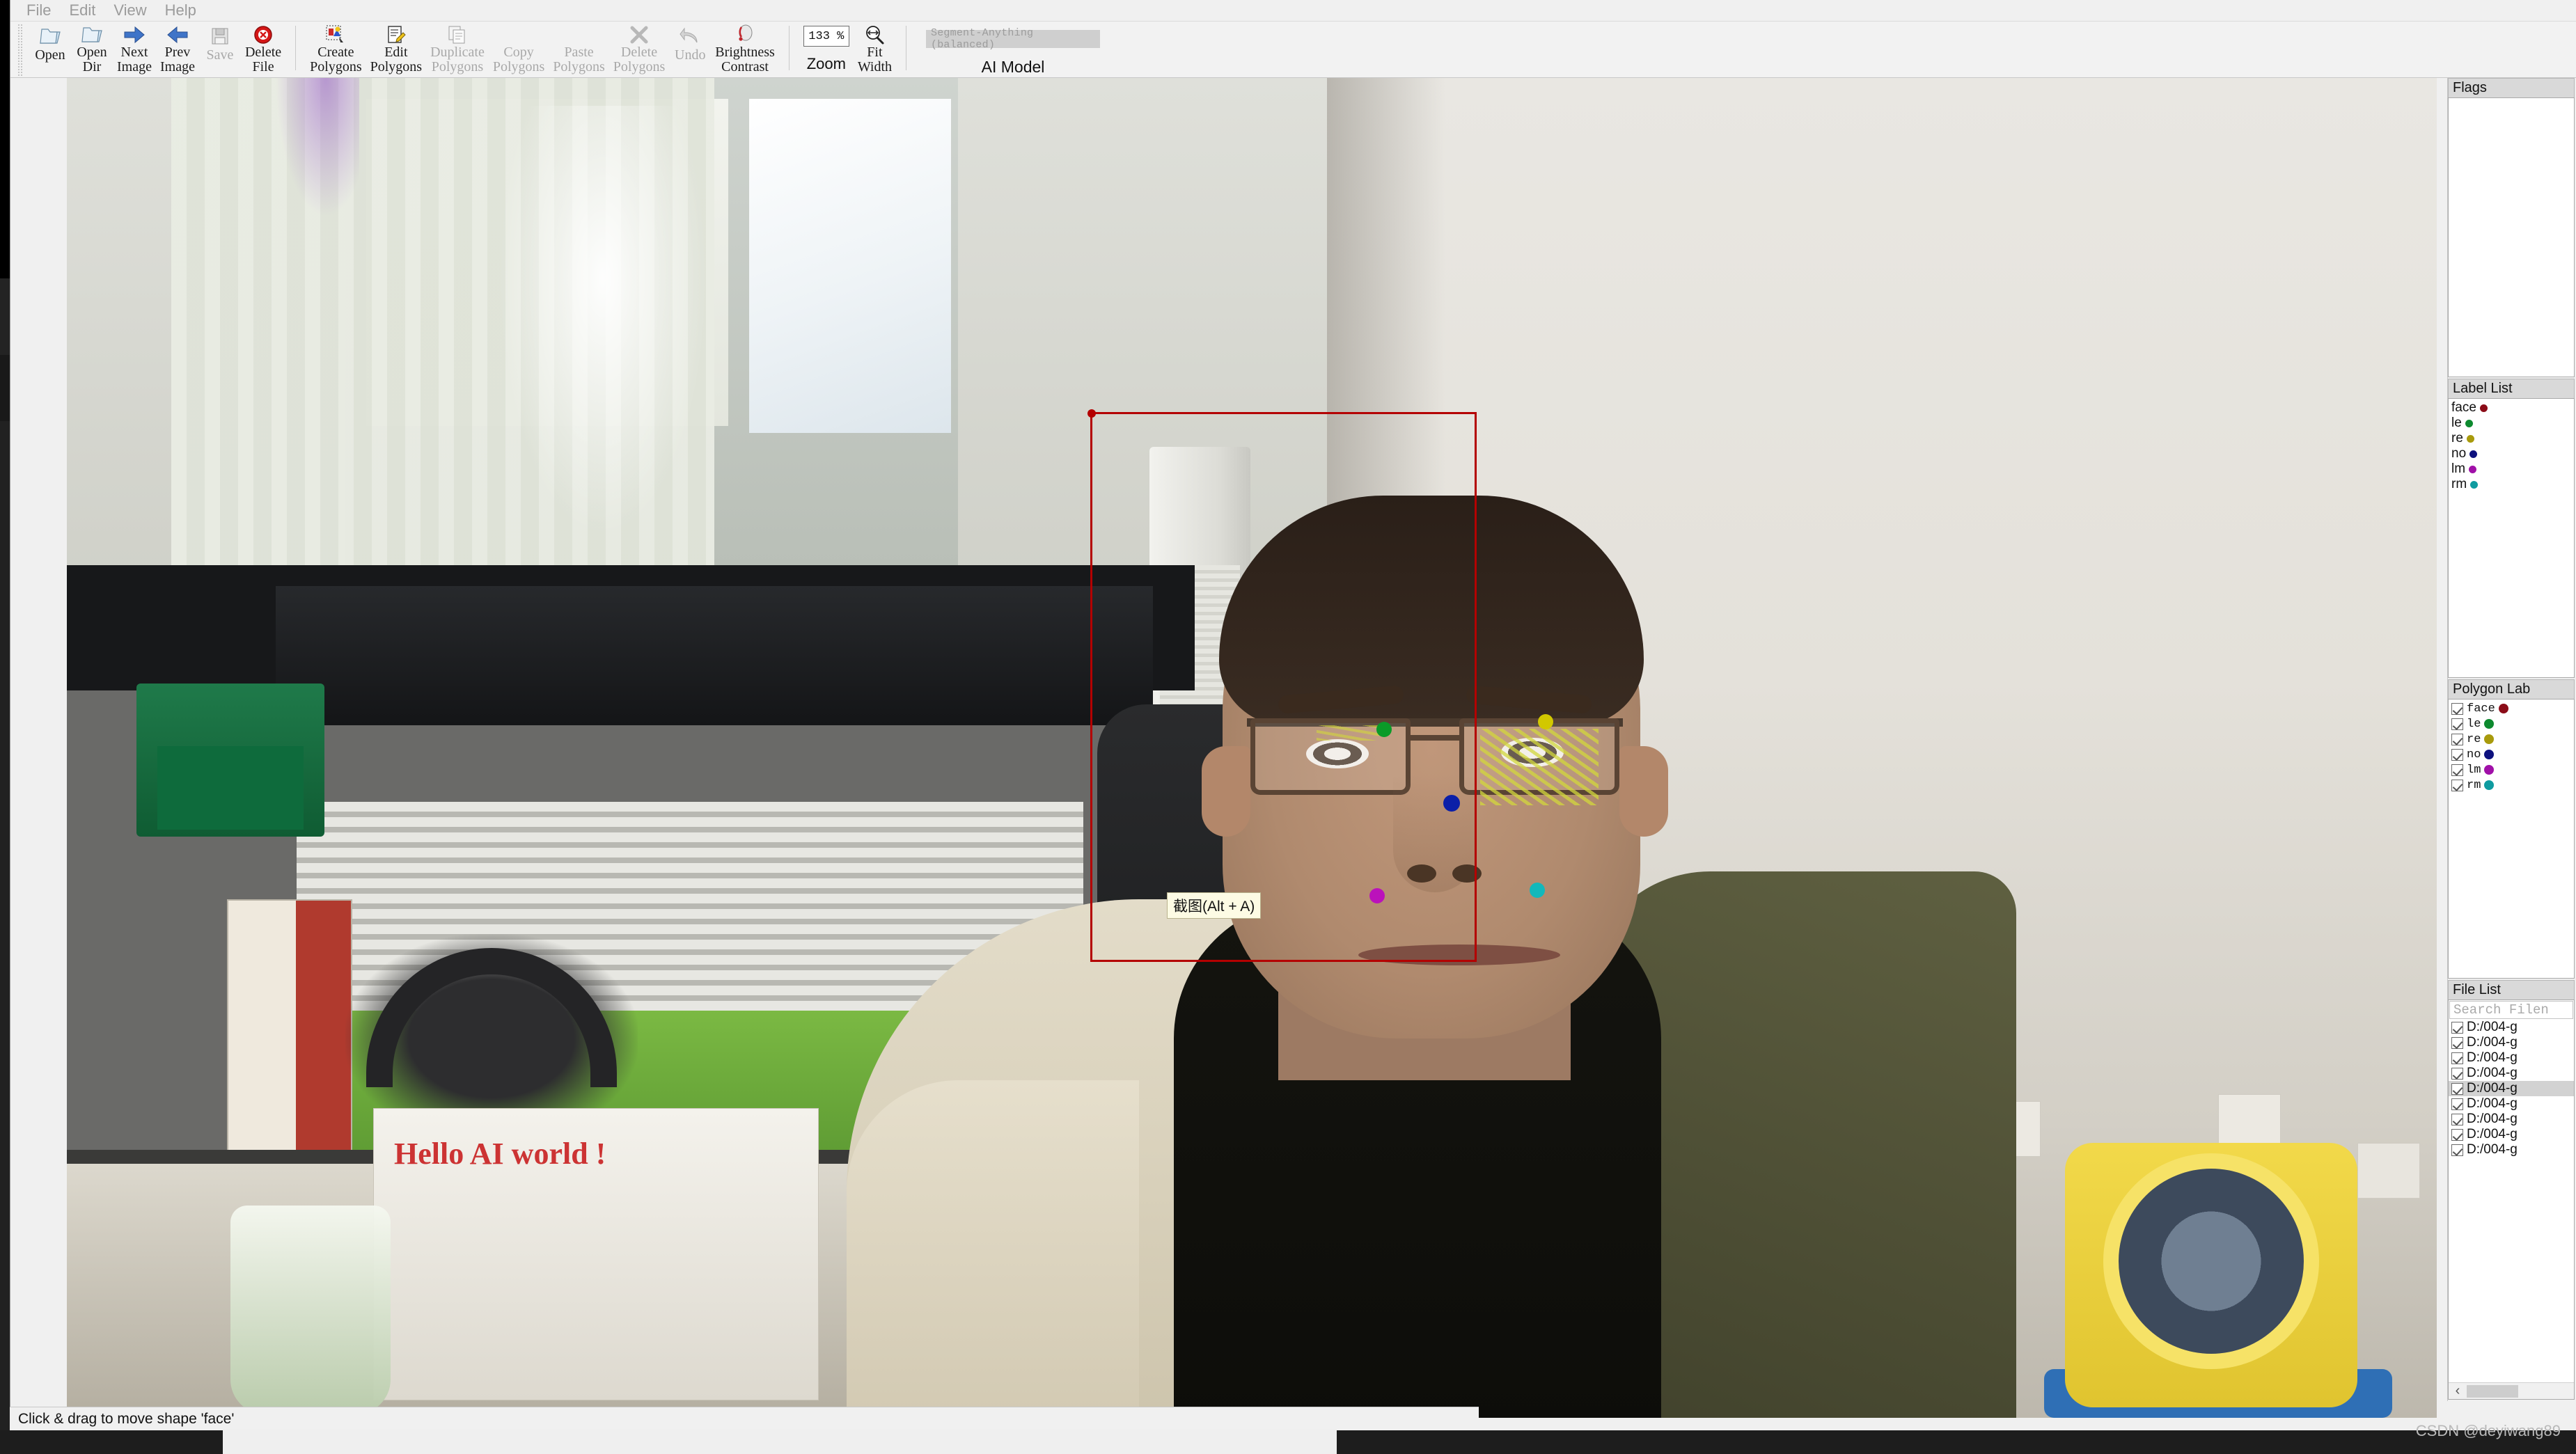 The image size is (2576, 1454). Describe the element at coordinates (50, 48) in the screenshot. I see `open-button: Open` at that location.